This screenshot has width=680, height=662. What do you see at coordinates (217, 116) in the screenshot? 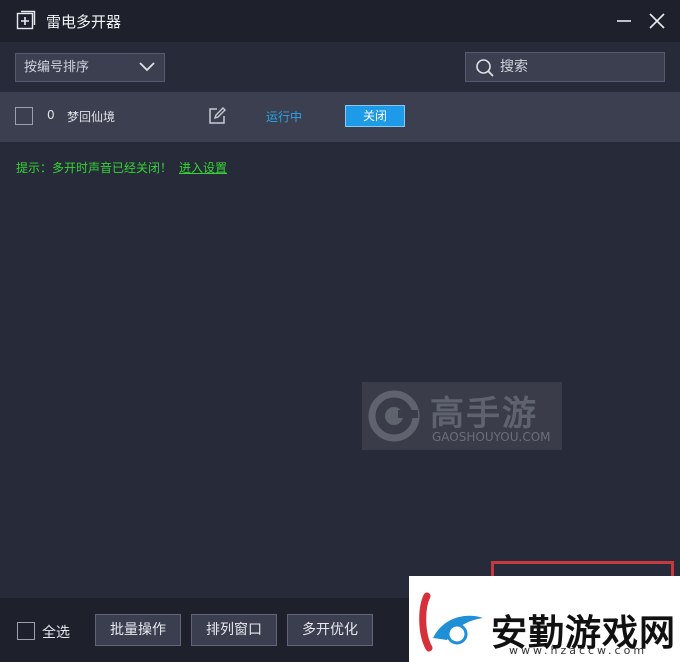
I see `edit-icon` at bounding box center [217, 116].